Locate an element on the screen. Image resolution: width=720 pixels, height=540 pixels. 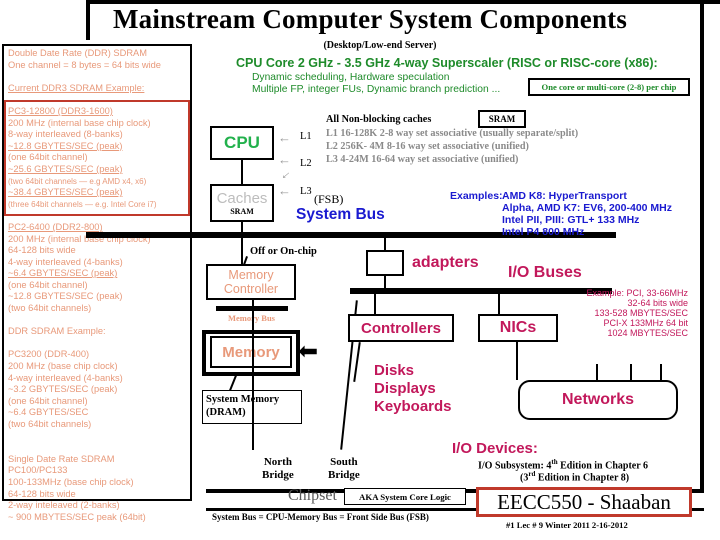
networks-block: Networks is located at coordinates (598, 400).